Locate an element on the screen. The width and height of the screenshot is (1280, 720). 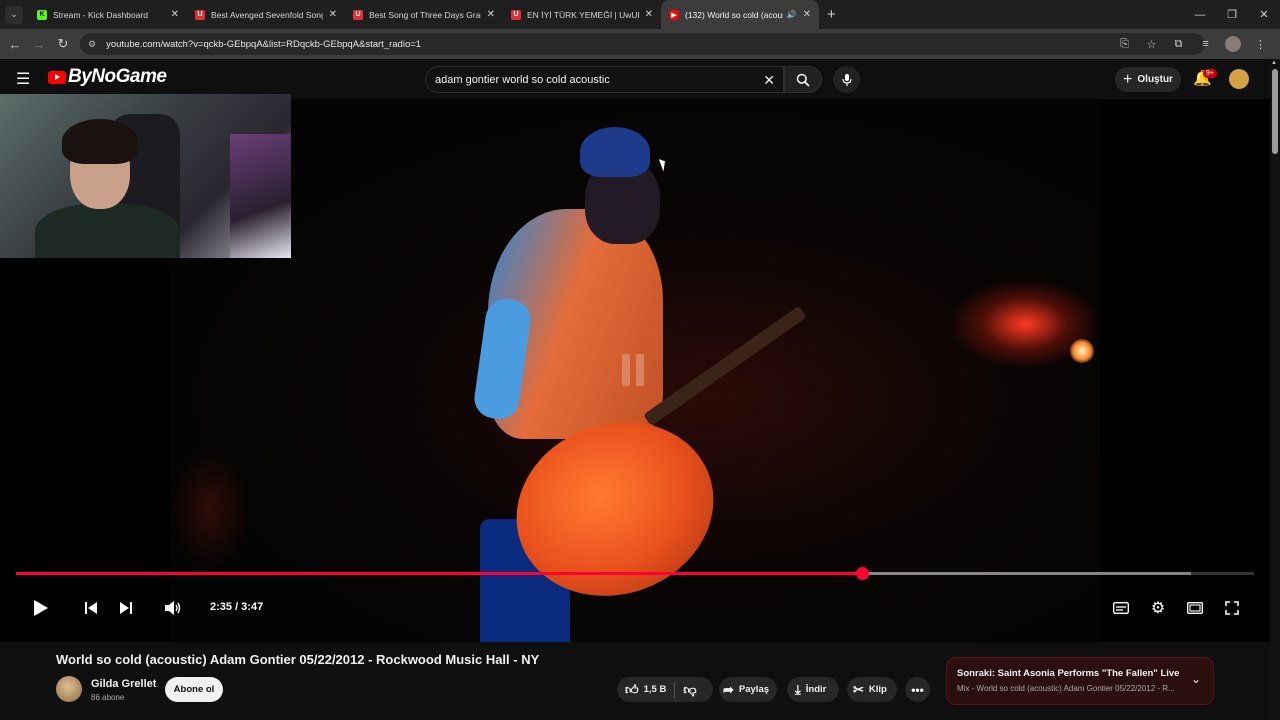
theater-mode-button is located at coordinates (1195, 608).